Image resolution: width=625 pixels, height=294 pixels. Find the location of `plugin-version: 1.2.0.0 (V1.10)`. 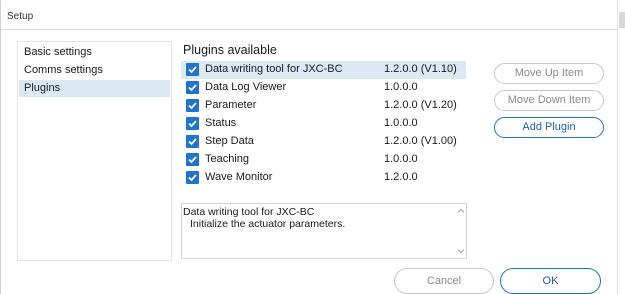

plugin-version: 1.2.0.0 (V1.10) is located at coordinates (420, 69).